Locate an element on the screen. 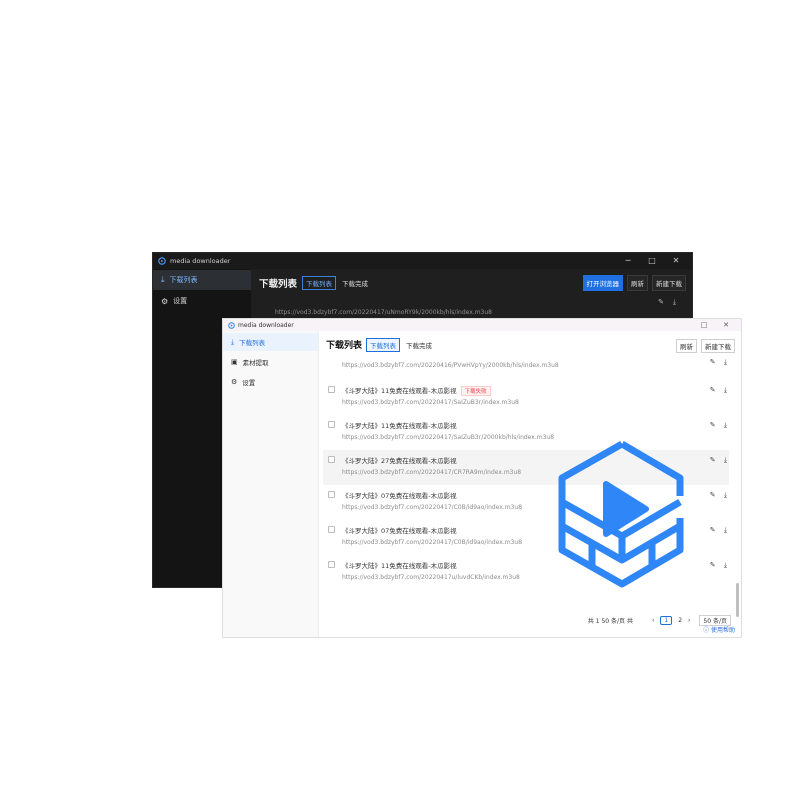 Image resolution: width=800 pixels, height=800 pixels. item-name-text: 《斗罗大陆》11免费在线观看-木瓜影视 is located at coordinates (399, 391).